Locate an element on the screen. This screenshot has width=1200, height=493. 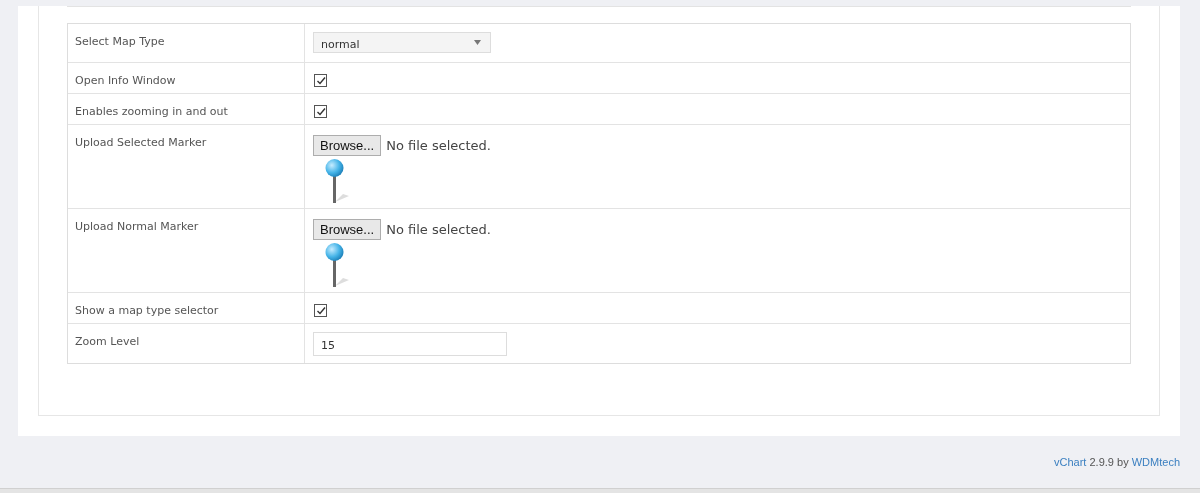
caret-icon is located at coordinates (477, 42).